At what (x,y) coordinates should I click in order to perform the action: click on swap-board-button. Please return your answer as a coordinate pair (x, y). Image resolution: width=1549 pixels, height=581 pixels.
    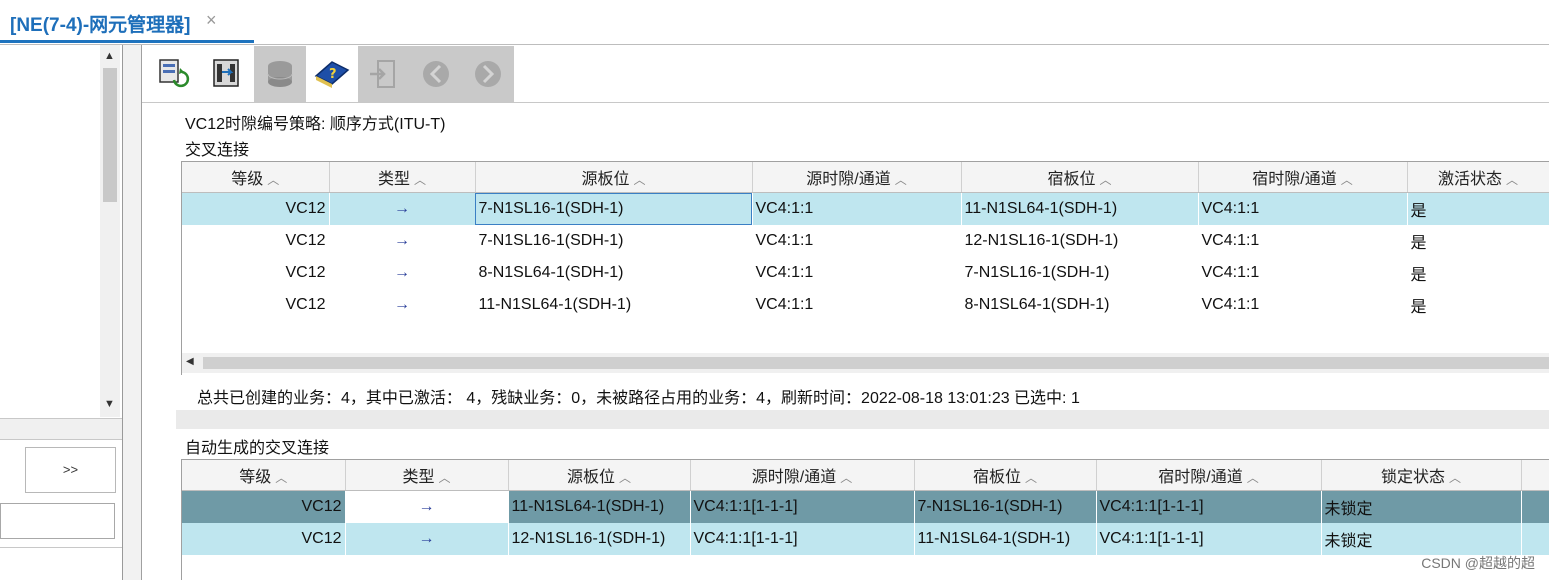
    Looking at the image, I should click on (228, 74).